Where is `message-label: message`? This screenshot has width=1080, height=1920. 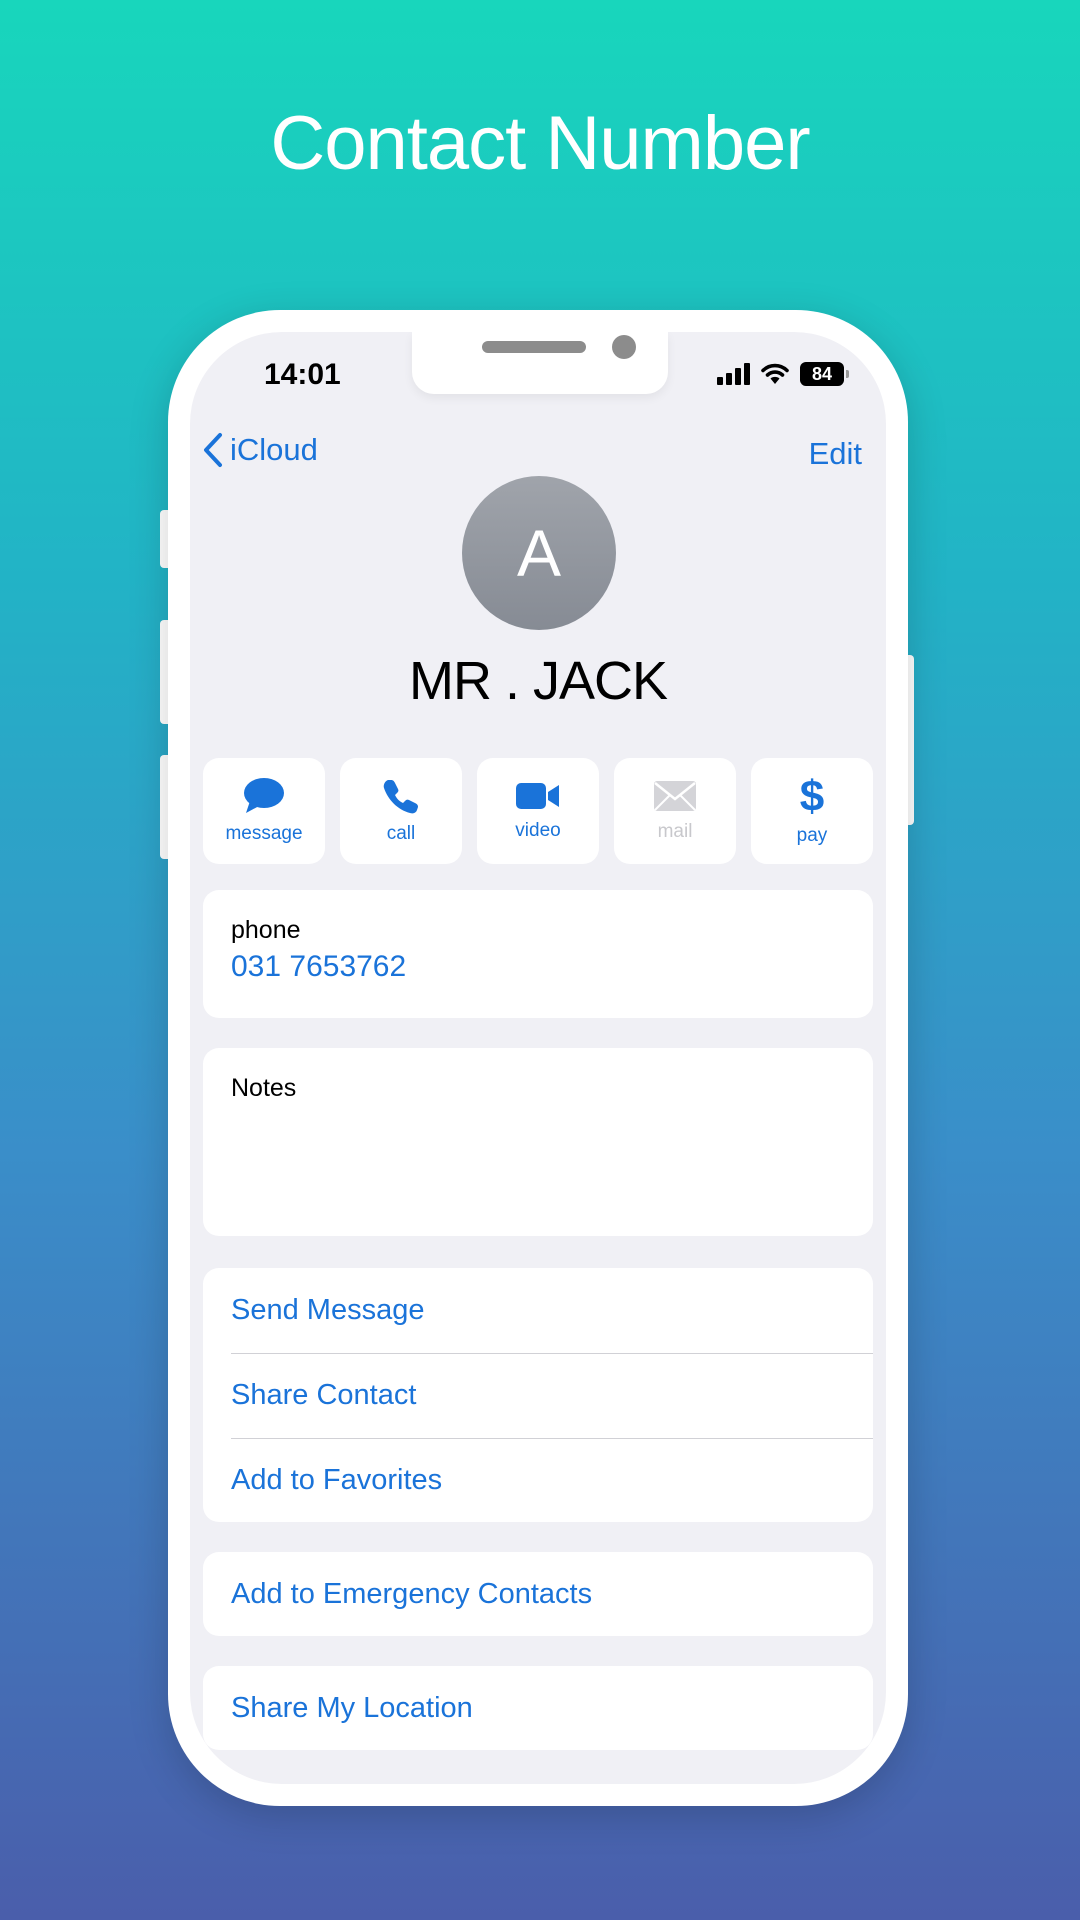 message-label: message is located at coordinates (264, 833).